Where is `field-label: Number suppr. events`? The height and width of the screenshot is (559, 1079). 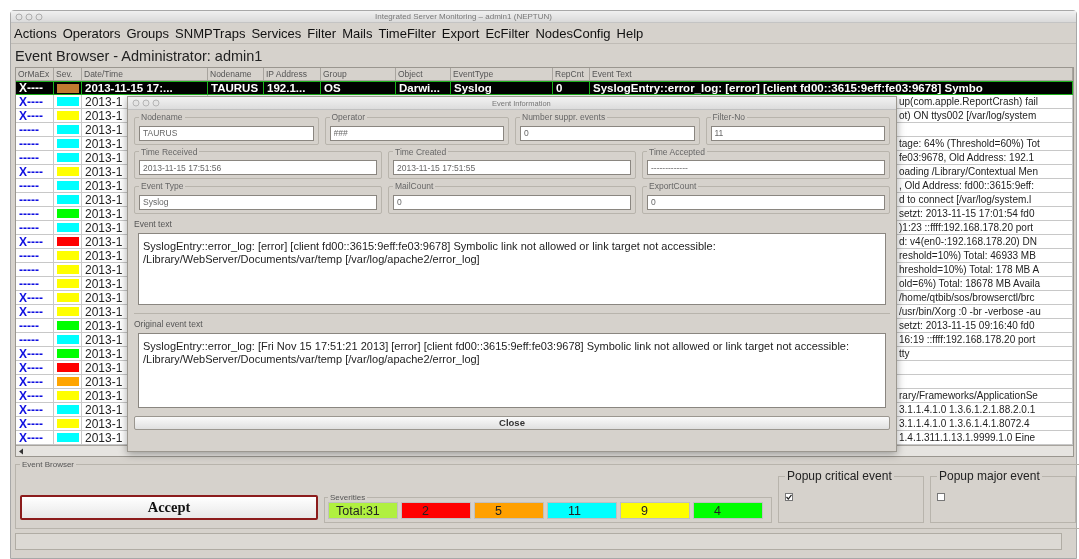
field-label: Number suppr. events is located at coordinates (564, 117).